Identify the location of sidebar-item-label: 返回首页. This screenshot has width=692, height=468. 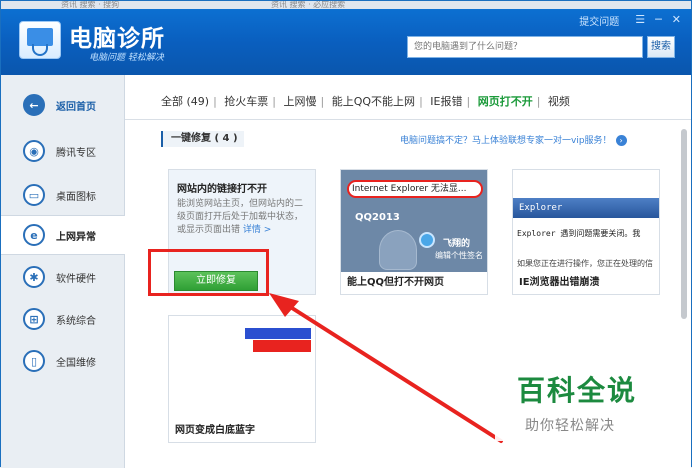
(76, 107).